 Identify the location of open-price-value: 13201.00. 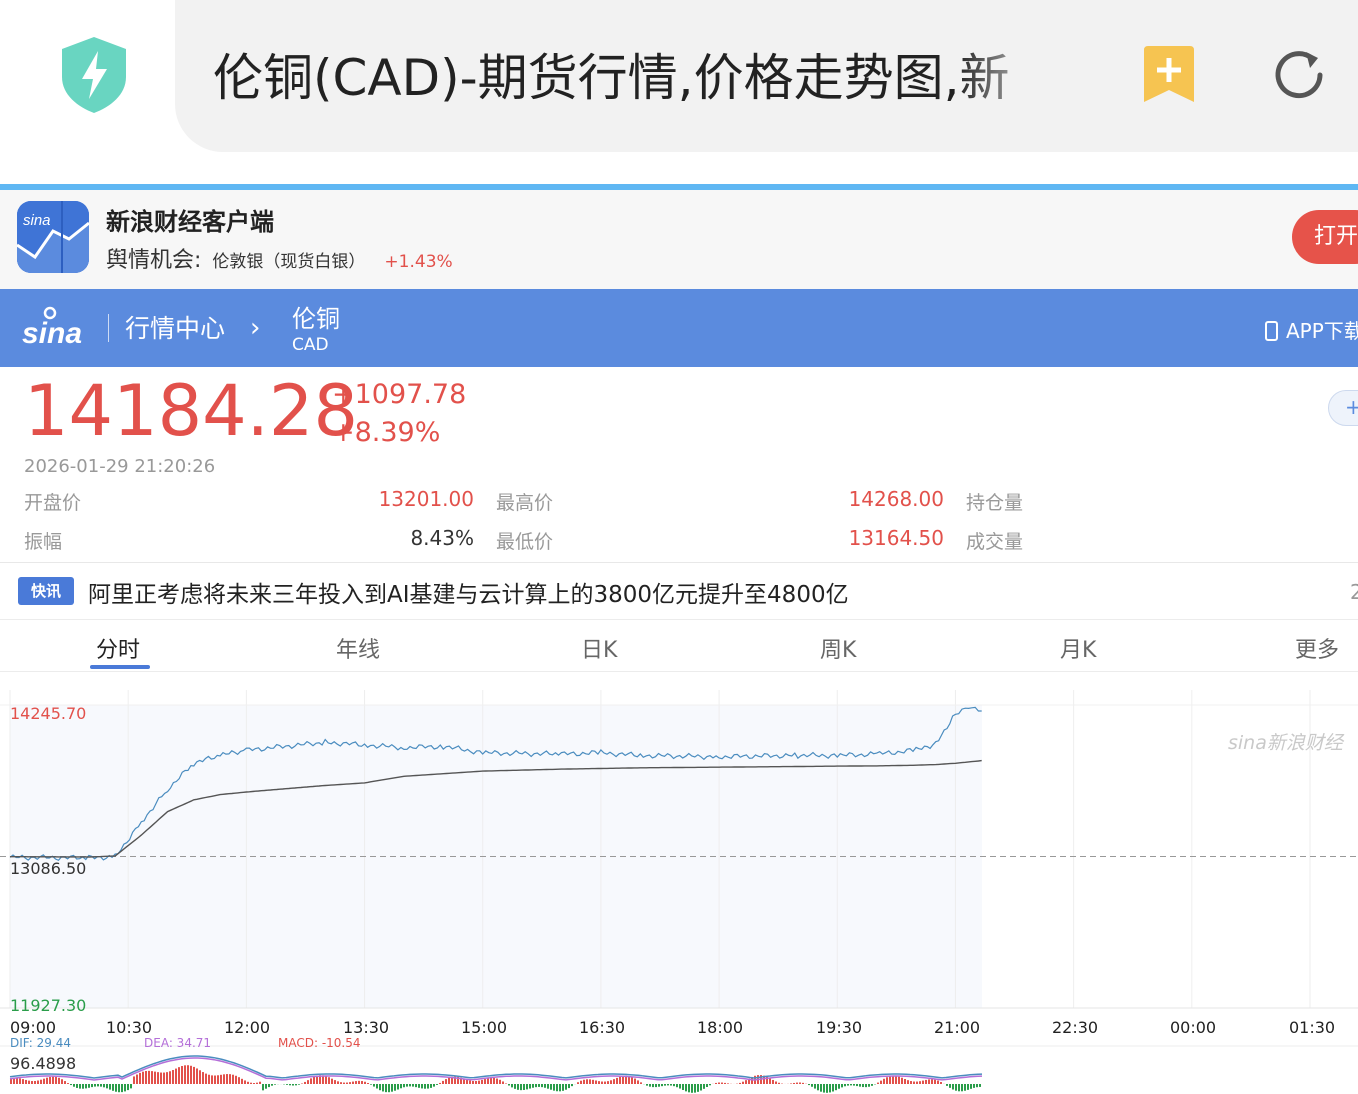
(426, 499).